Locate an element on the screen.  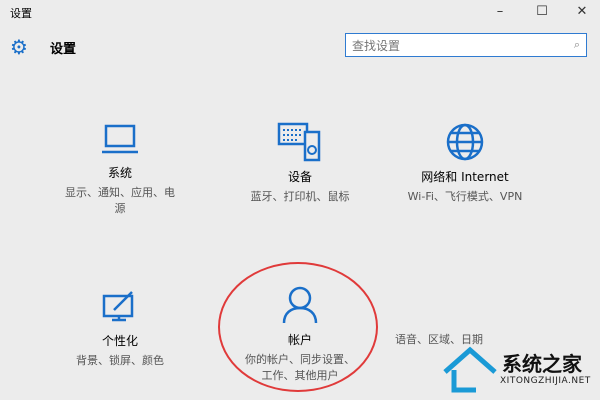
page-title: 设置 is located at coordinates (63, 49).